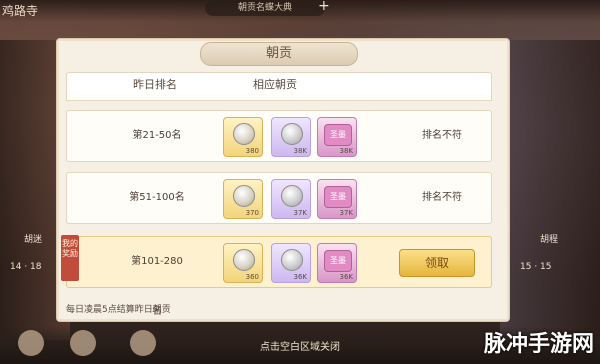  Describe the element at coordinates (33, 240) in the screenshot. I see `side-label-left: 胡迷` at that location.